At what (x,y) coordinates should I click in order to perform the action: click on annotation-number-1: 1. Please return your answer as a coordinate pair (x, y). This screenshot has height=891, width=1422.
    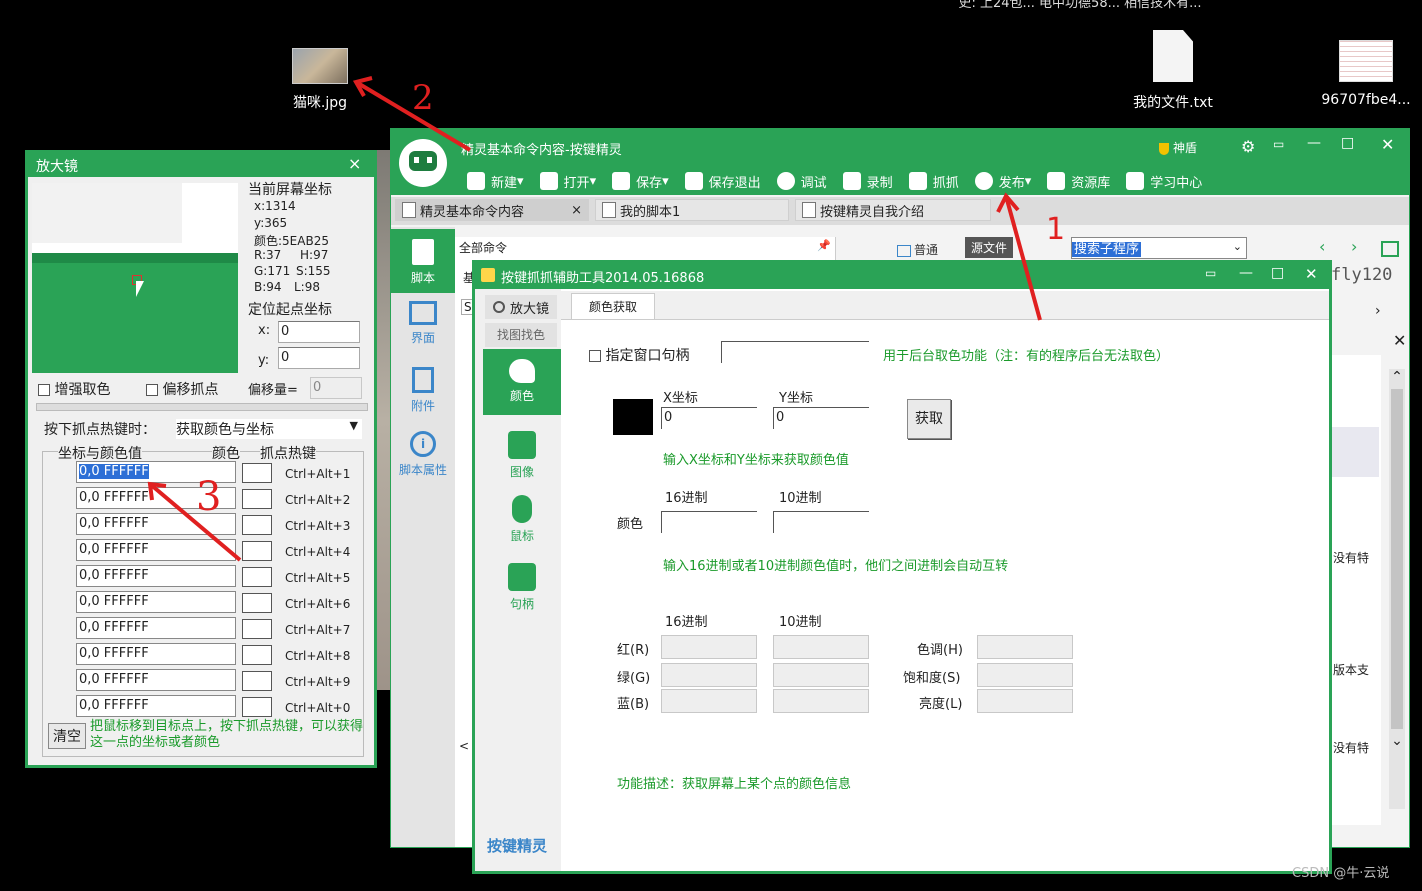
    Looking at the image, I should click on (1056, 229).